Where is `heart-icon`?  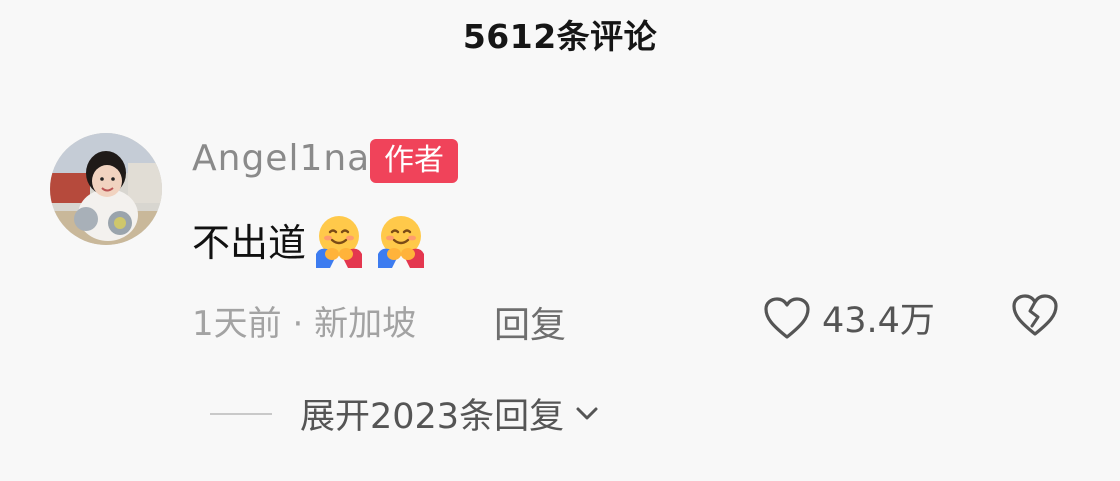
heart-icon is located at coordinates (787, 317).